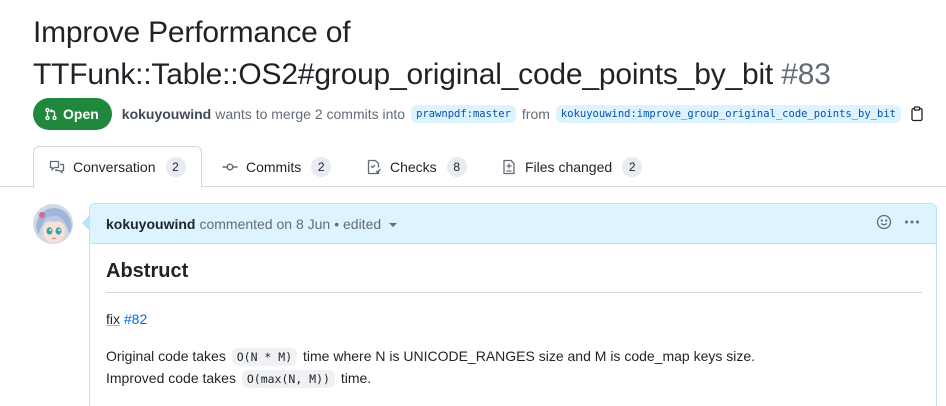  Describe the element at coordinates (463, 114) in the screenshot. I see `base-branch: prawnpdf:master` at that location.